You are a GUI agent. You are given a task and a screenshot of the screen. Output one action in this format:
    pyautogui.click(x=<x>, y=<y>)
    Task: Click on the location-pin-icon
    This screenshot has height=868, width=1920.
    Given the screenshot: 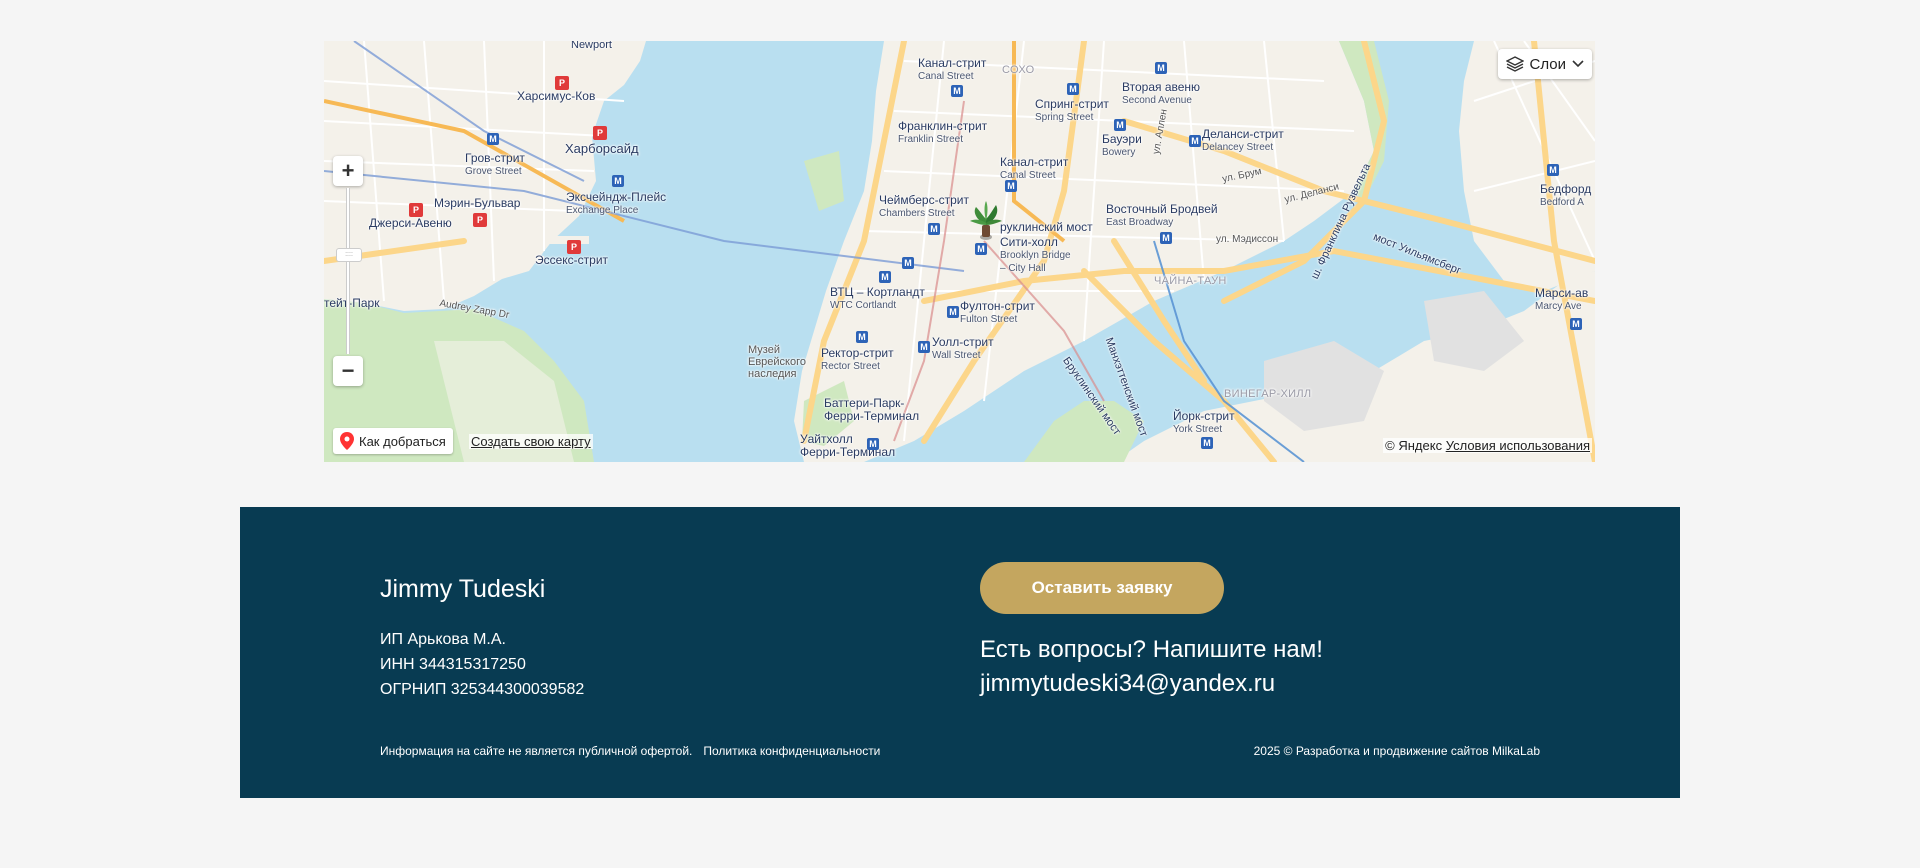 What is the action you would take?
    pyautogui.click(x=986, y=220)
    